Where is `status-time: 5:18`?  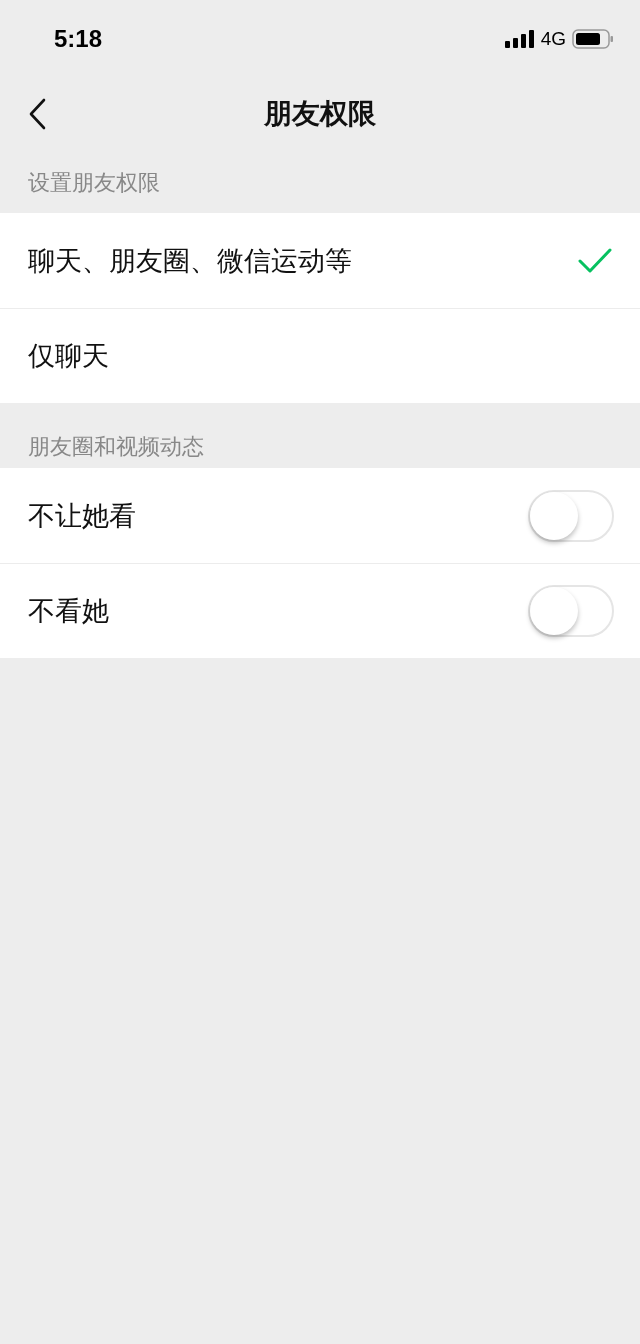
status-time: 5:18 is located at coordinates (78, 39).